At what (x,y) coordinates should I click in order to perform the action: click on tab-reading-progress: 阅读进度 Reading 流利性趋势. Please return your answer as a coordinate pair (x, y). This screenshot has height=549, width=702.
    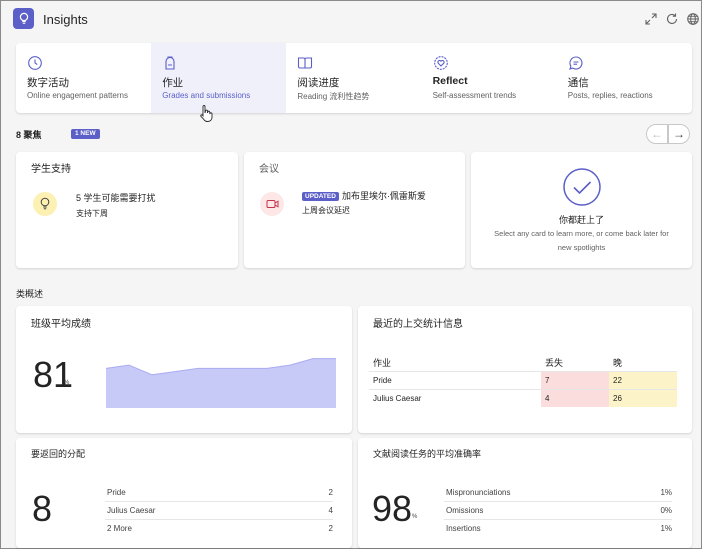
    Looking at the image, I should click on (353, 78).